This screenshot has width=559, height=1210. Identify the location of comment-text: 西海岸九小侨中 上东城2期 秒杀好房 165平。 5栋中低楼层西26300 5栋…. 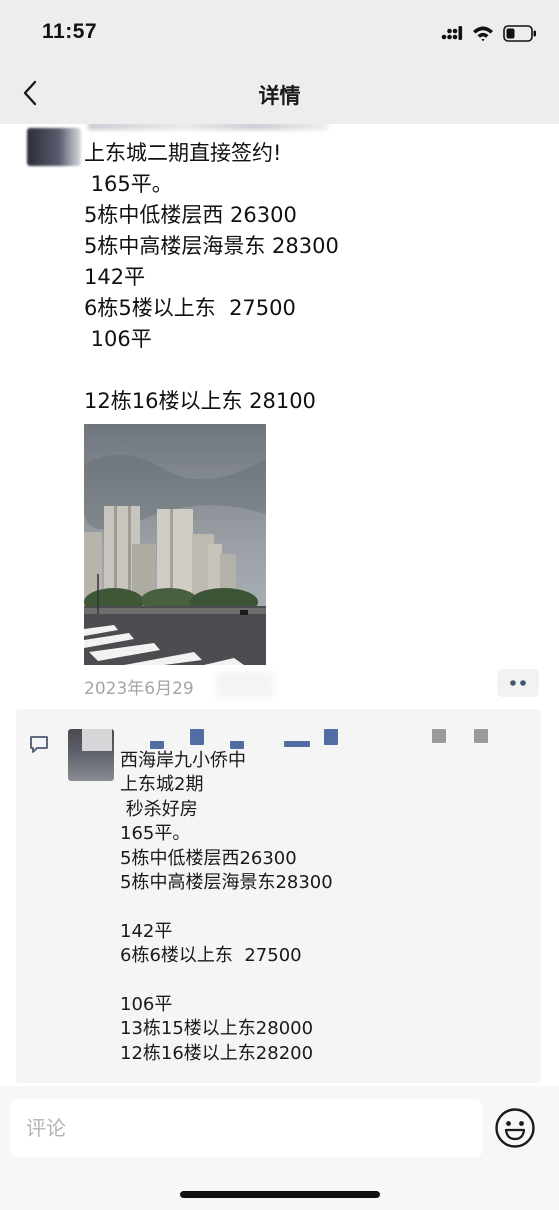
(226, 907).